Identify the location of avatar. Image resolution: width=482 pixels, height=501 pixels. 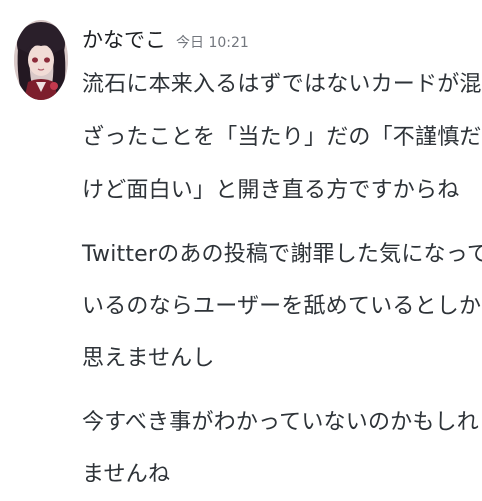
(41, 60).